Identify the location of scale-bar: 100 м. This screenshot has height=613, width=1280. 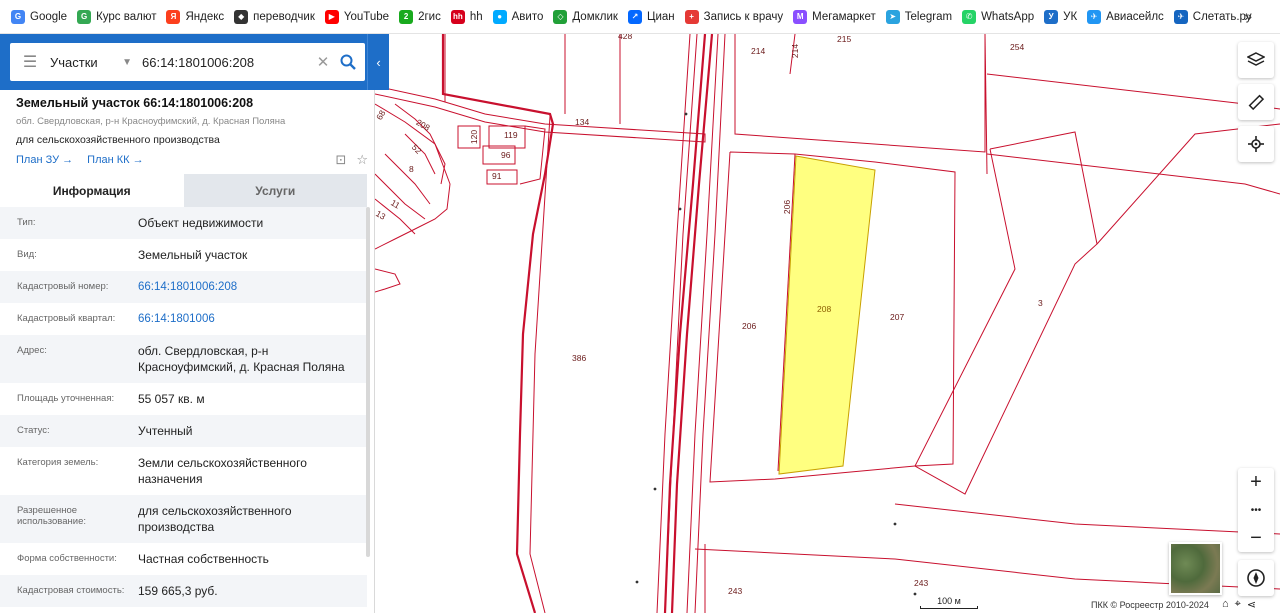
(949, 602).